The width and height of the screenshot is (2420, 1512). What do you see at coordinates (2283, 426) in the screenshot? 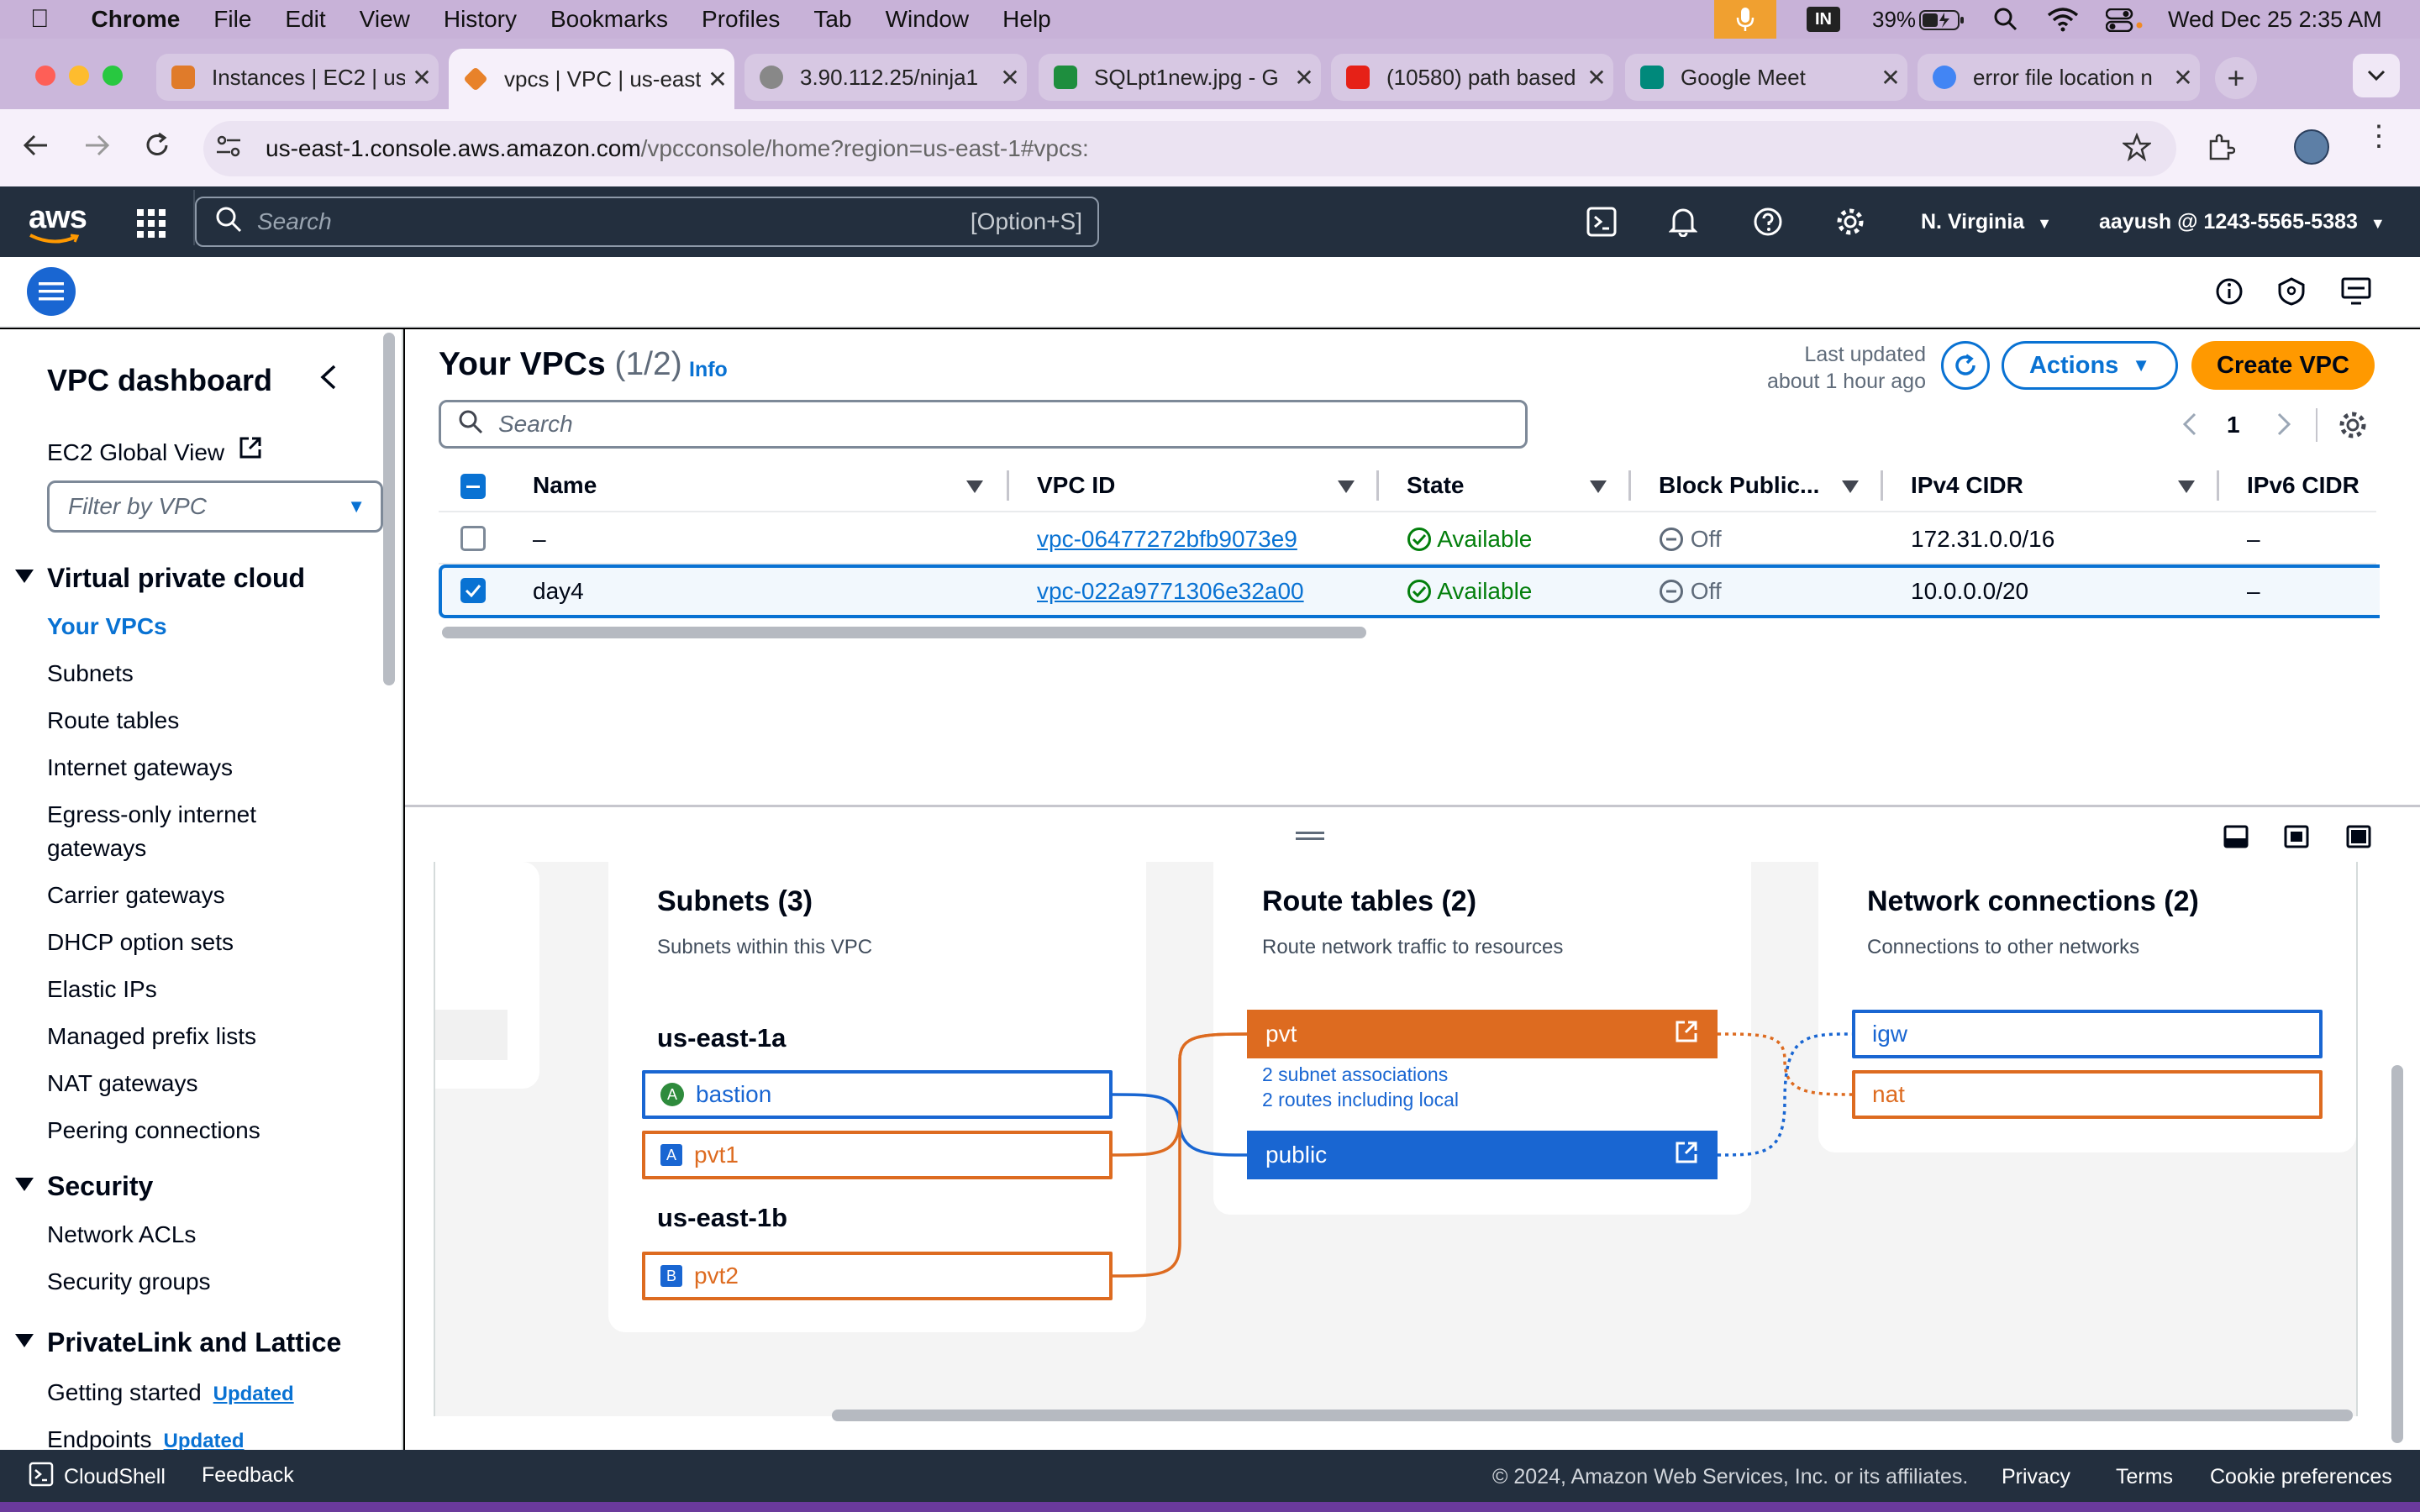
I see `next-page-icon` at bounding box center [2283, 426].